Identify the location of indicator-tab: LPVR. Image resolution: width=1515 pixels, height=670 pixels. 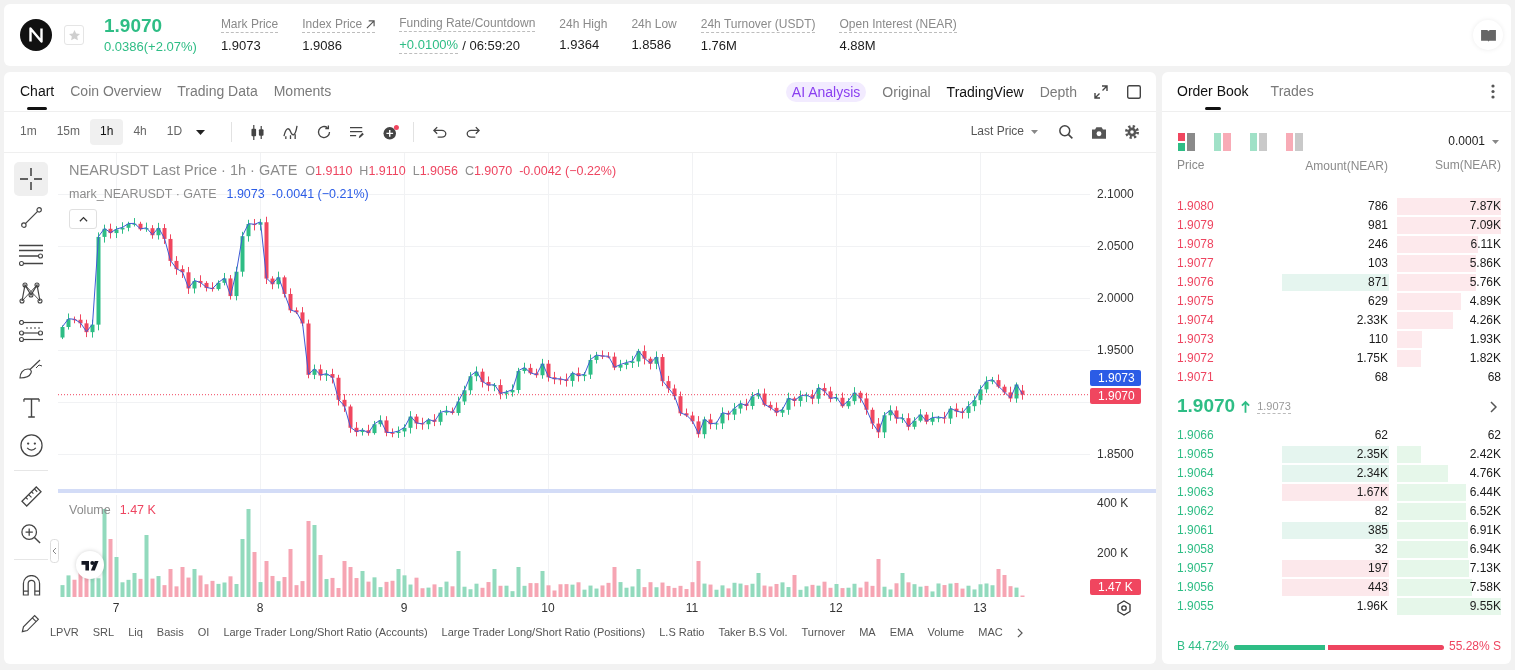
(64, 632).